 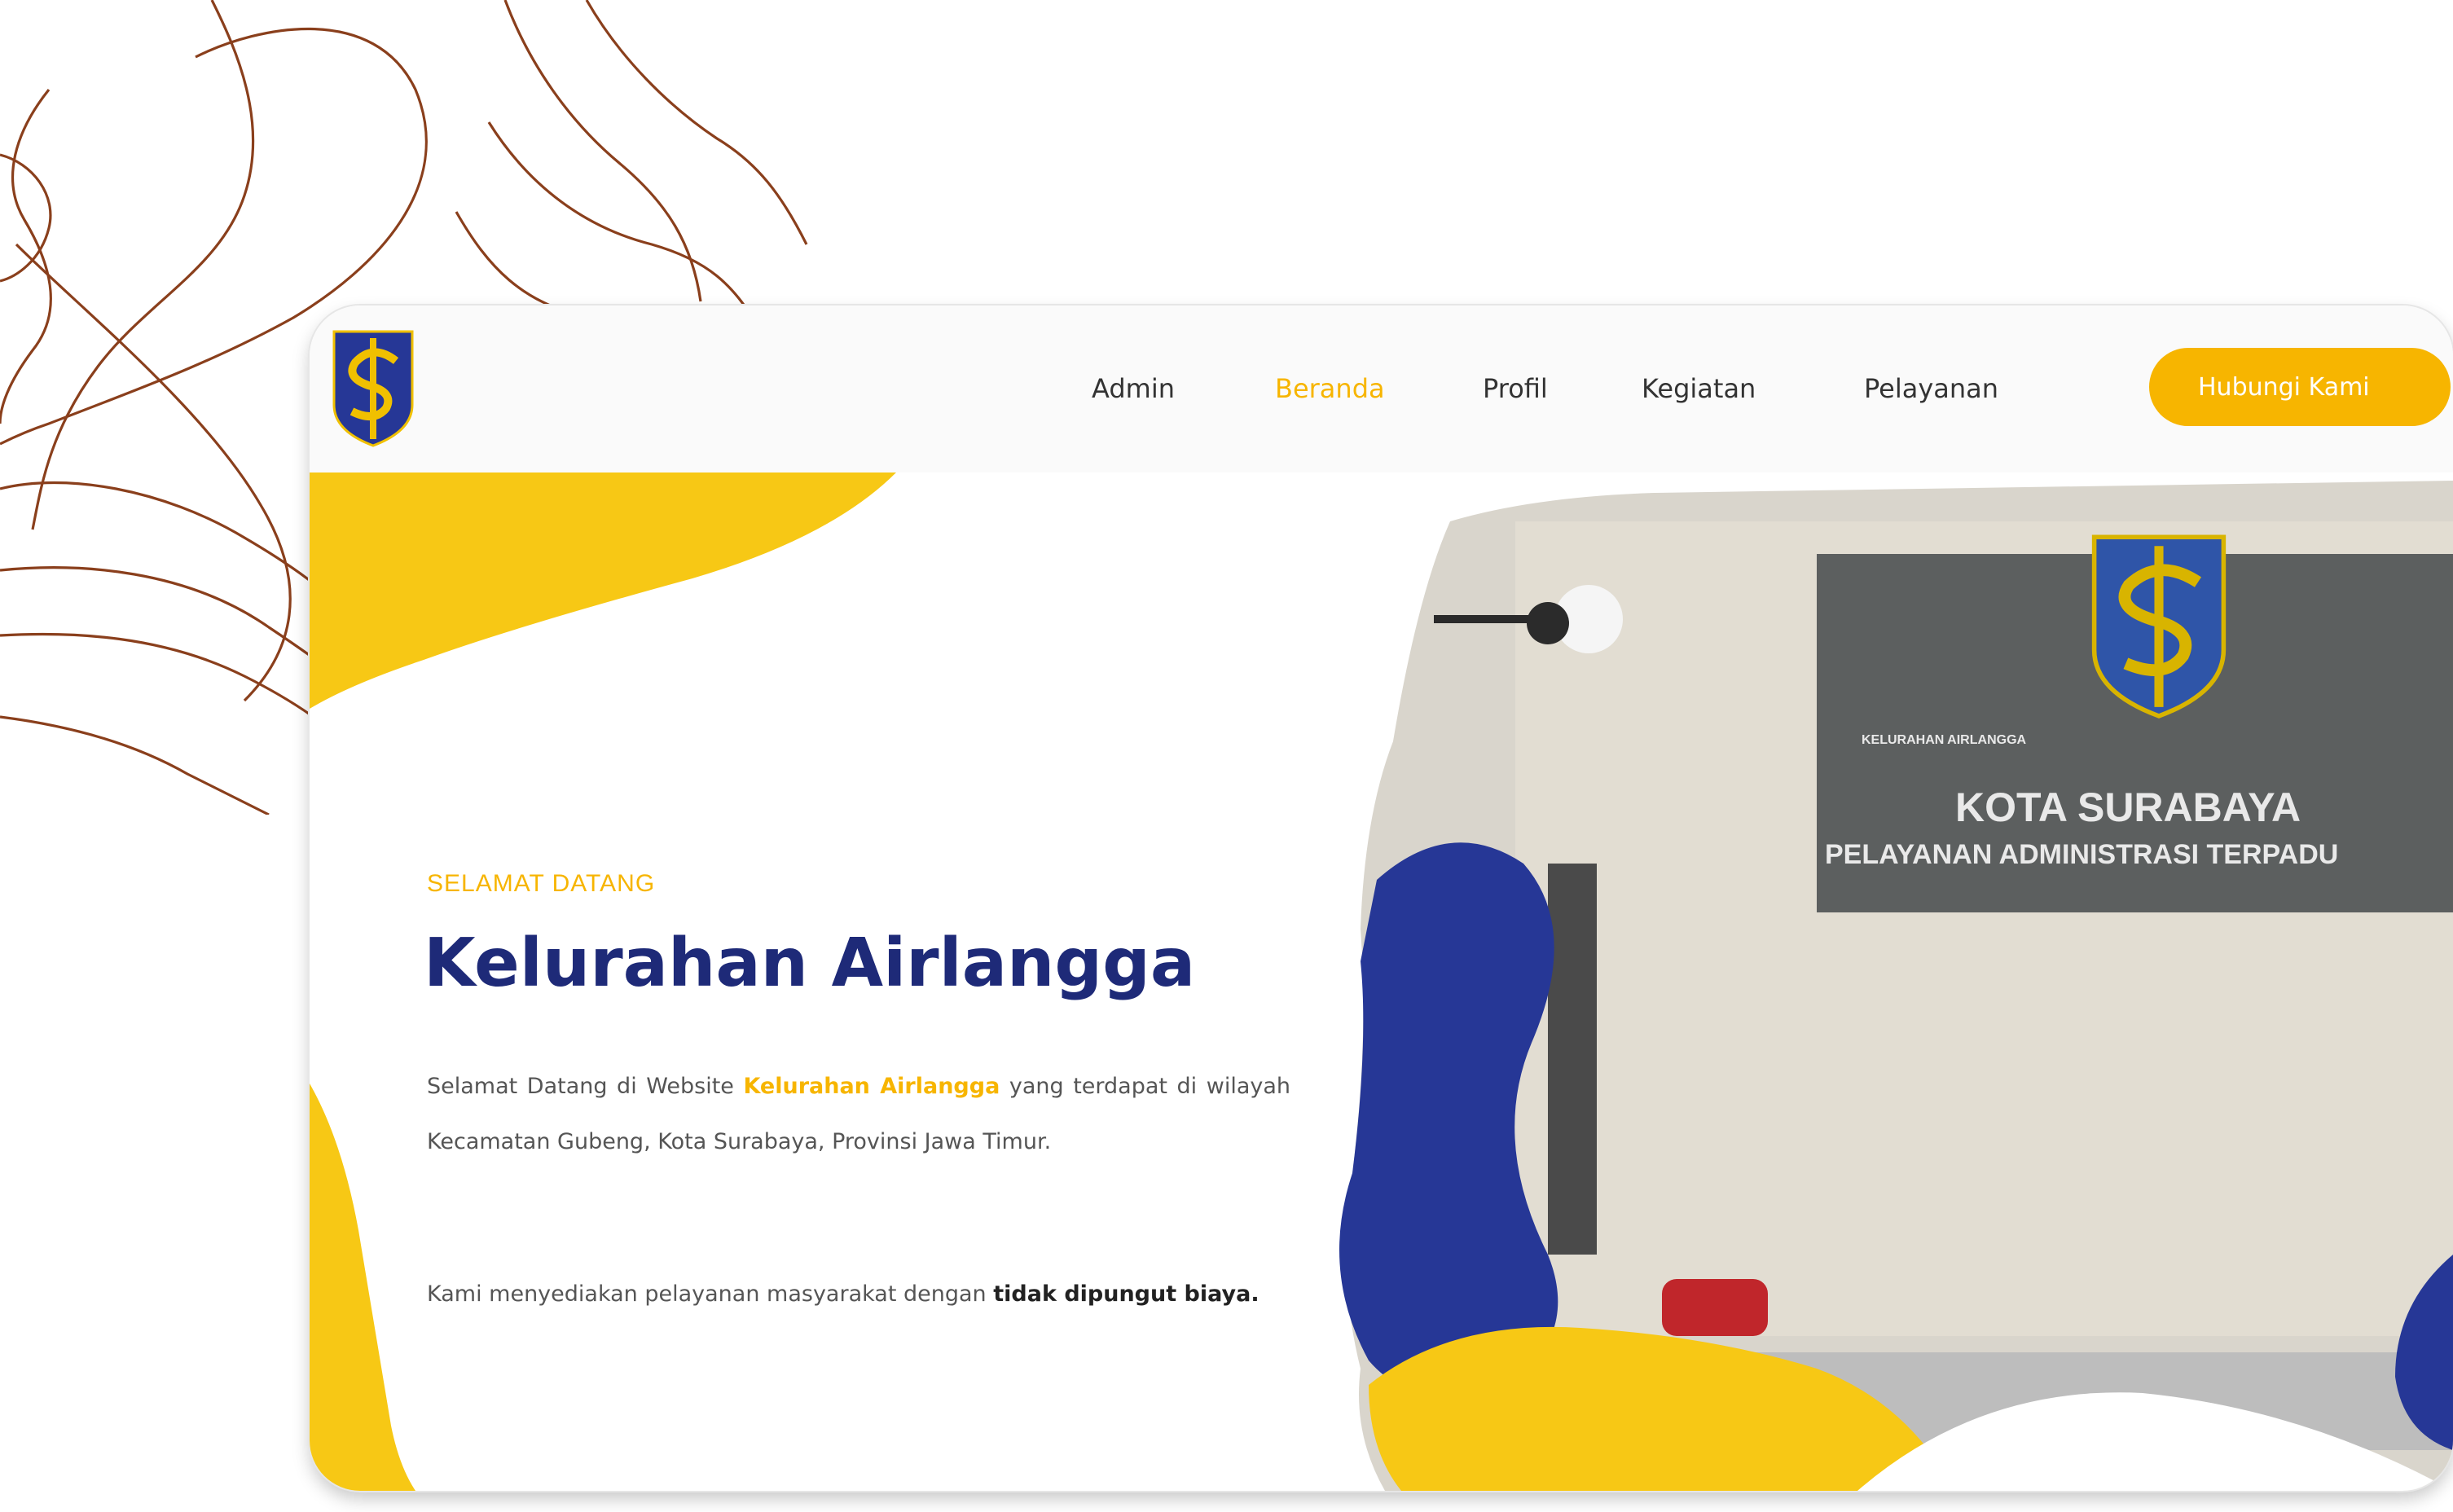 What do you see at coordinates (1931, 388) in the screenshot?
I see `nav-item-pelayanan: Pelayanan` at bounding box center [1931, 388].